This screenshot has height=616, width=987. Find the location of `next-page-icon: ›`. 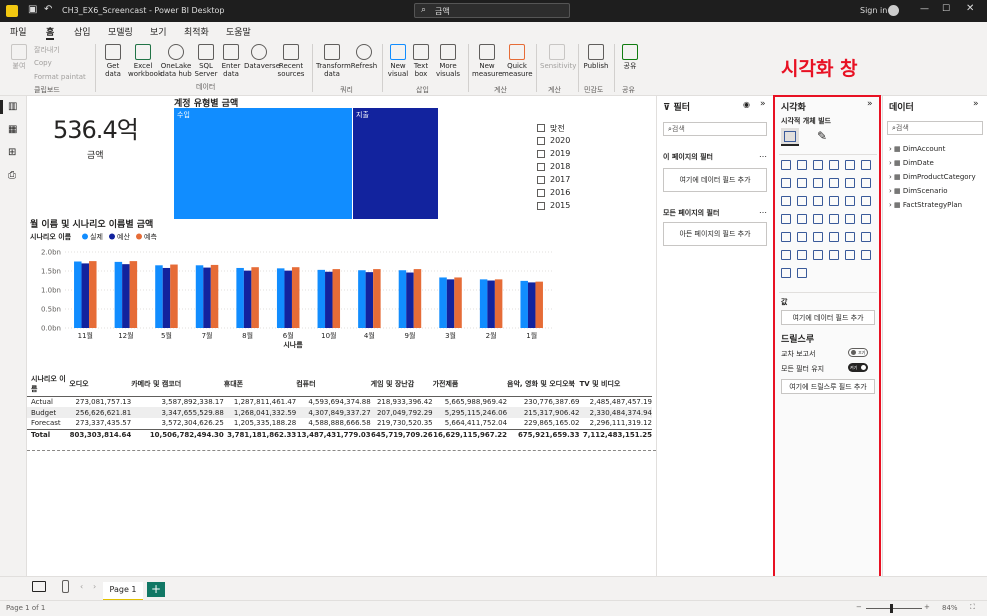

next-page-icon: › is located at coordinates (94, 586).